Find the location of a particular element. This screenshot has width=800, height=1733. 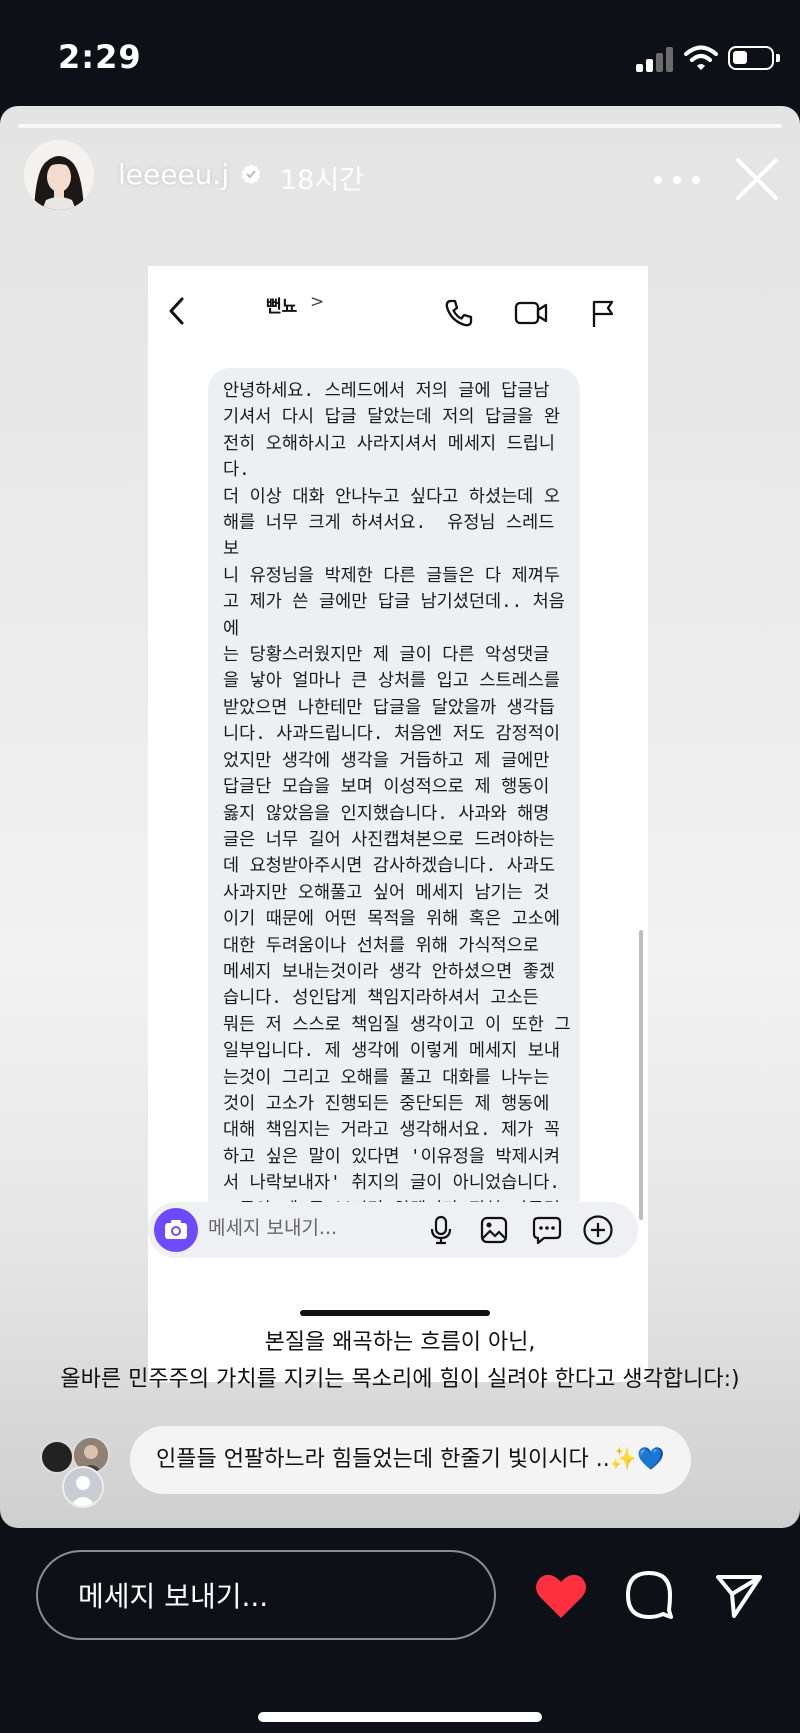

wifi-icon is located at coordinates (701, 57).